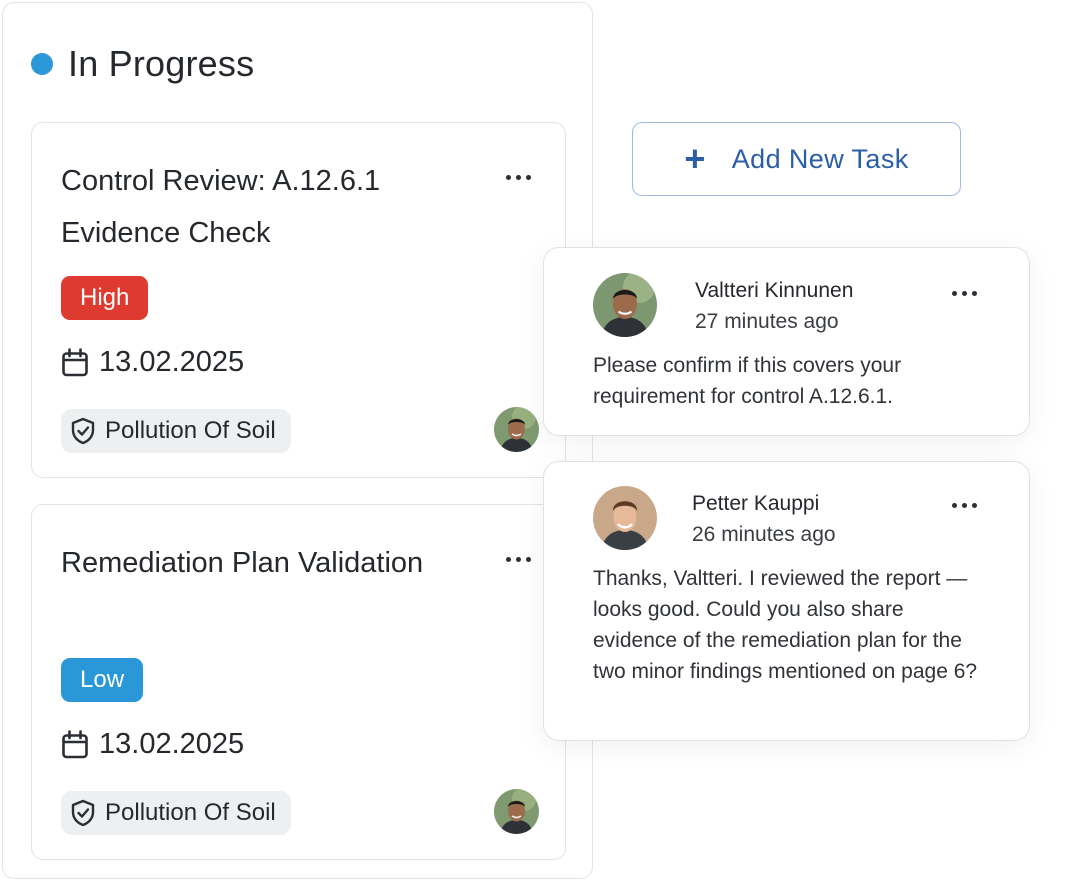  What do you see at coordinates (42, 64) in the screenshot?
I see `status-dot-icon` at bounding box center [42, 64].